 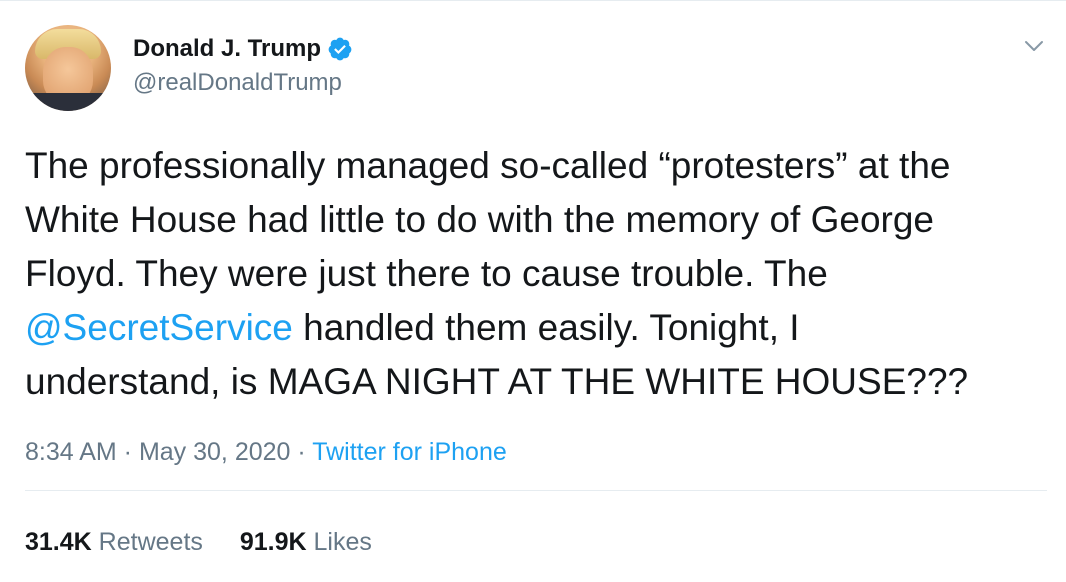 What do you see at coordinates (546, 327) in the screenshot?
I see `tweet-line-4-rest: handled them easily. Tonight, I` at bounding box center [546, 327].